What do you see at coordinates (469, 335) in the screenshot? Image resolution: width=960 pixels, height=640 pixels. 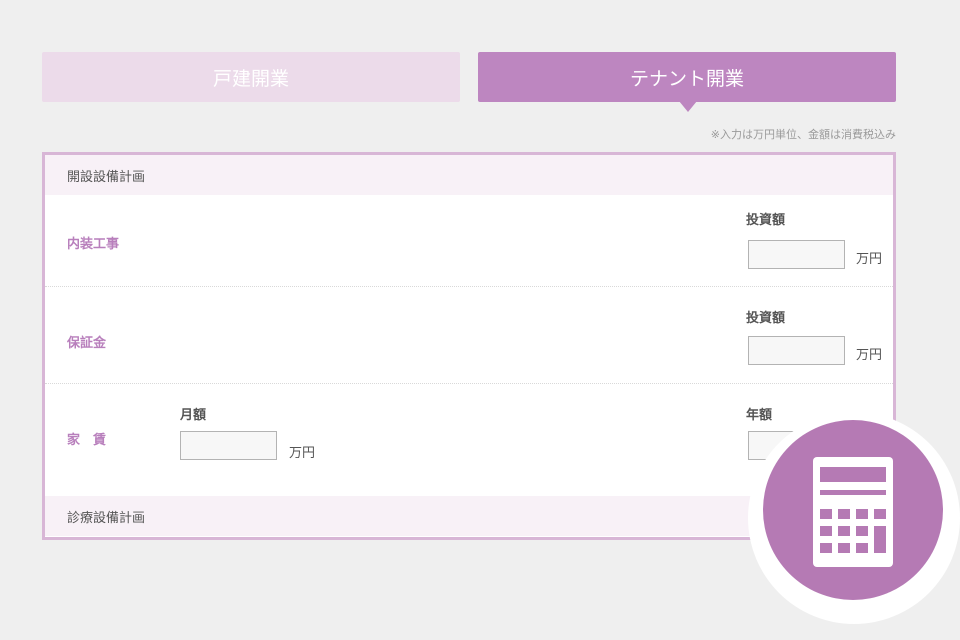 I see `row-deposit: 保証金 投資額 万円` at bounding box center [469, 335].